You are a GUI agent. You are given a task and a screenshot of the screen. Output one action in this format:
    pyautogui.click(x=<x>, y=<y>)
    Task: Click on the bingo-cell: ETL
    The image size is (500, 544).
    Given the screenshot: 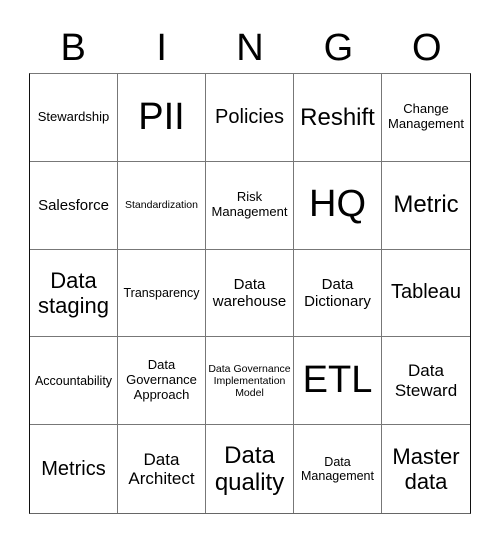 What is the action you would take?
    pyautogui.click(x=338, y=381)
    